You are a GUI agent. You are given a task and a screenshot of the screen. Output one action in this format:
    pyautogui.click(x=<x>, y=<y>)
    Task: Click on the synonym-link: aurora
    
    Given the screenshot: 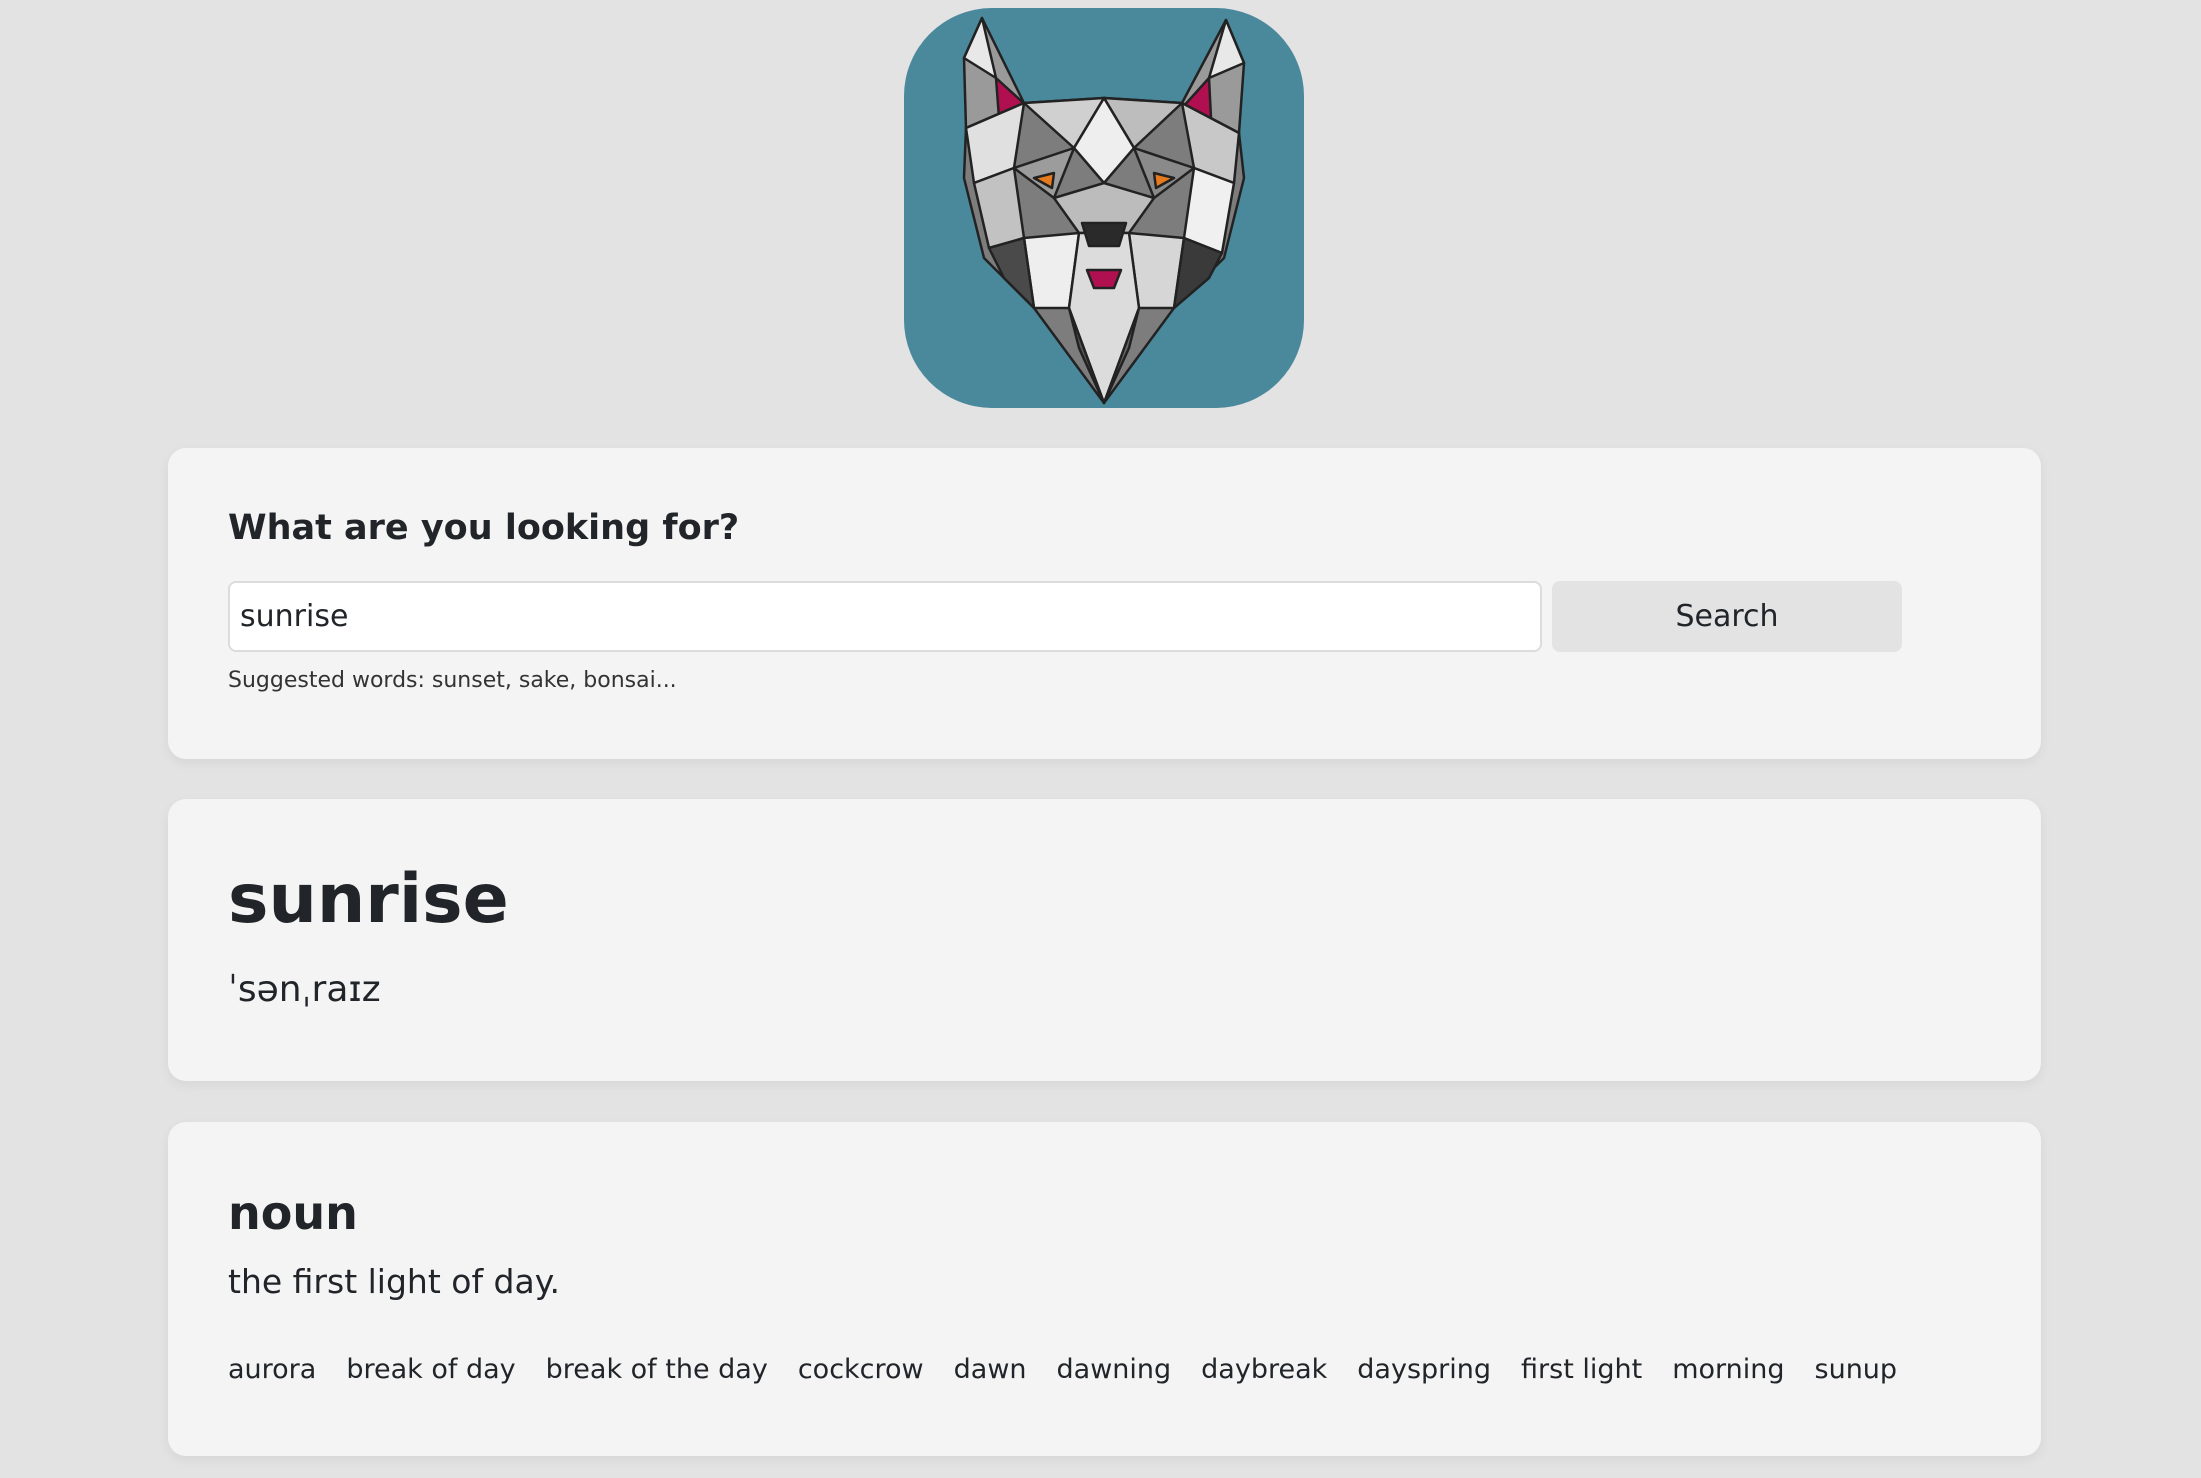 What is the action you would take?
    pyautogui.click(x=272, y=1369)
    